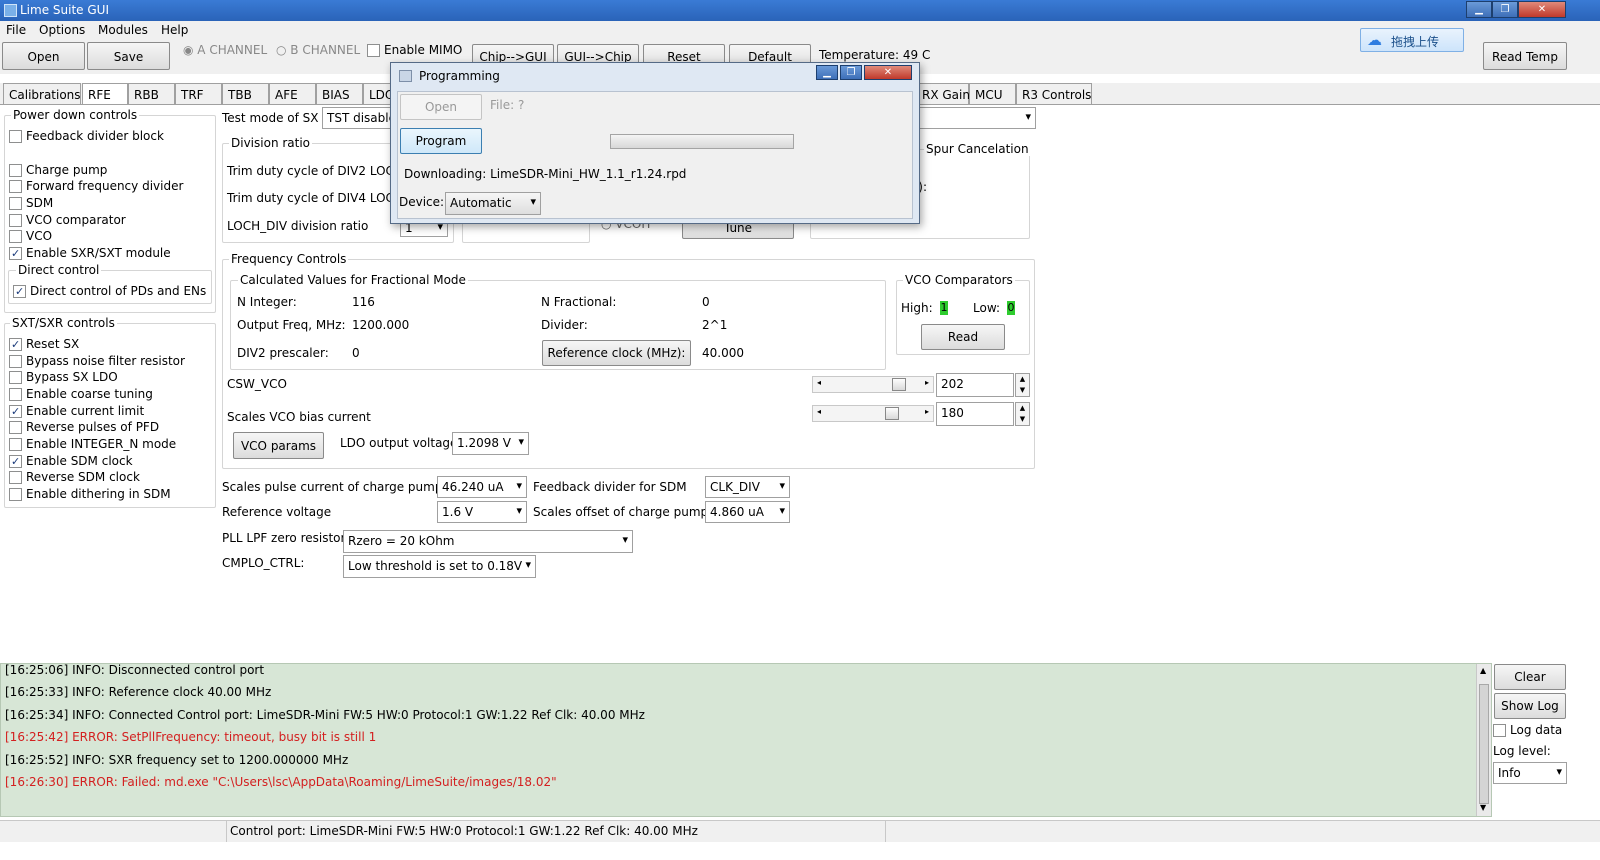 The width and height of the screenshot is (1600, 860). What do you see at coordinates (488, 541) in the screenshot?
I see `lpf-zero-resistor-select: Rzero = 20 kOhm` at bounding box center [488, 541].